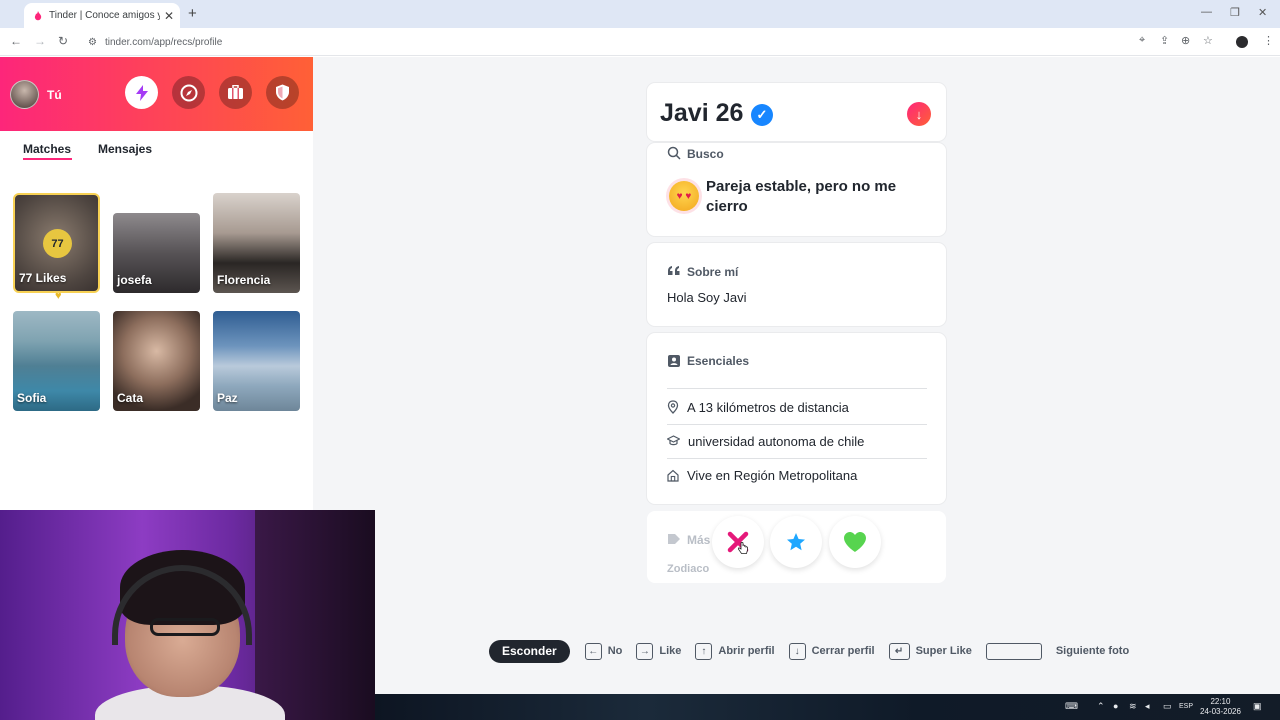 This screenshot has height=720, width=1280. Describe the element at coordinates (615, 651) in the screenshot. I see `hint-no-label: No` at that location.